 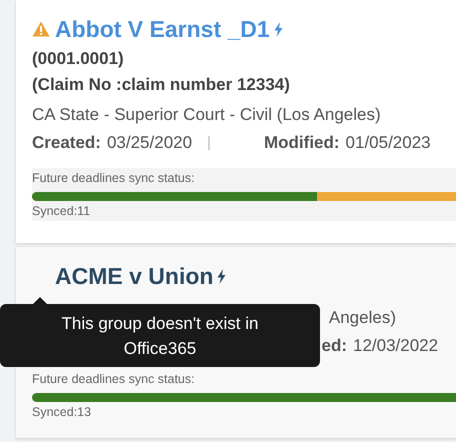 What do you see at coordinates (134, 276) in the screenshot?
I see `case-title: ACME v Union` at bounding box center [134, 276].